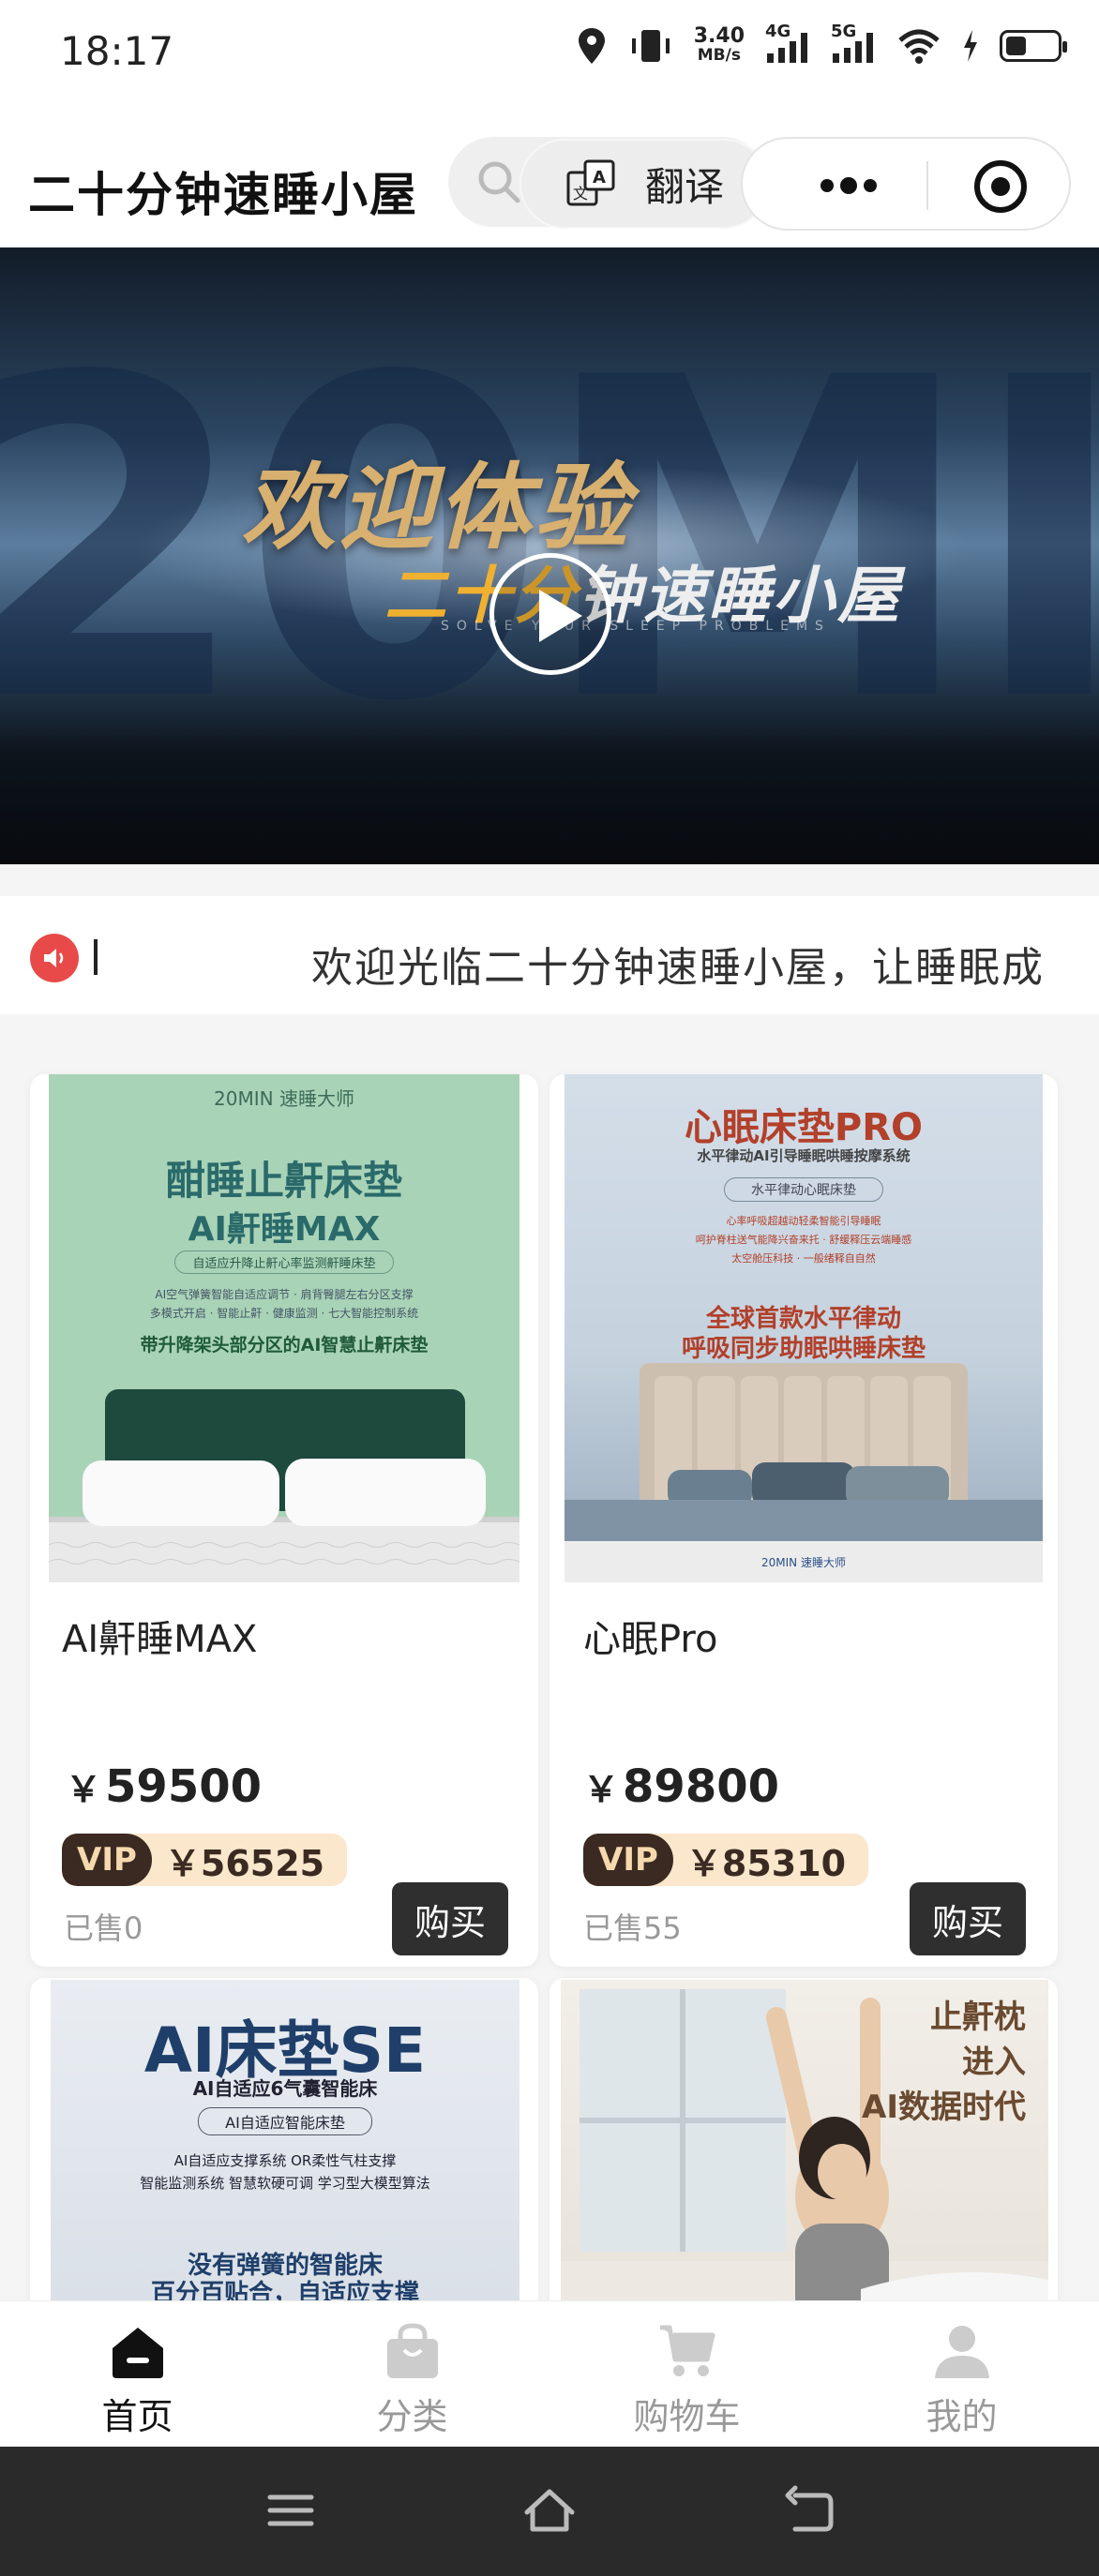  I want to click on image-desc: AI自适应支撑系统 OR柔性气柱支撑, so click(285, 2160).